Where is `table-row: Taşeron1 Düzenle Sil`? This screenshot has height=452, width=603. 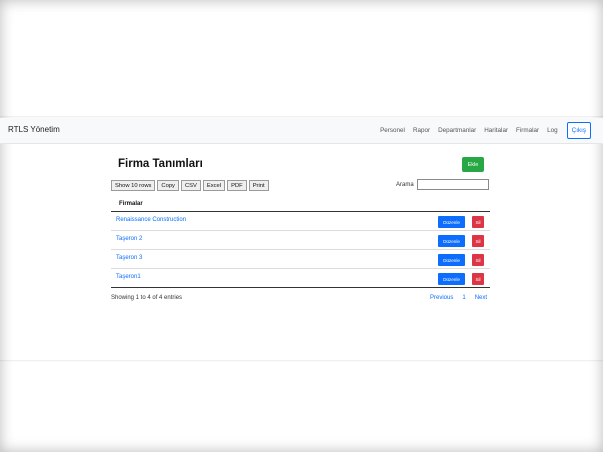
table-row: Taşeron1 Düzenle Sil is located at coordinates (300, 278).